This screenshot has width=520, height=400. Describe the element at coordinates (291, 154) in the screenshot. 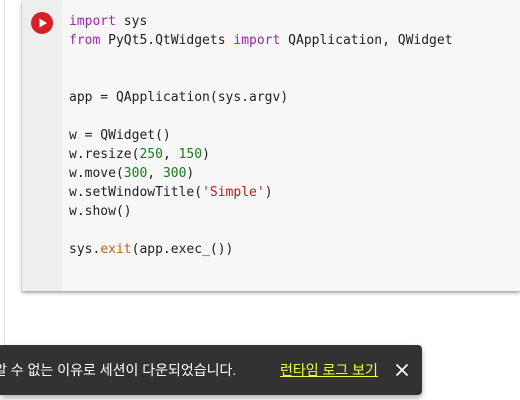

I see `code-line: w.resize(250, 150)` at that location.